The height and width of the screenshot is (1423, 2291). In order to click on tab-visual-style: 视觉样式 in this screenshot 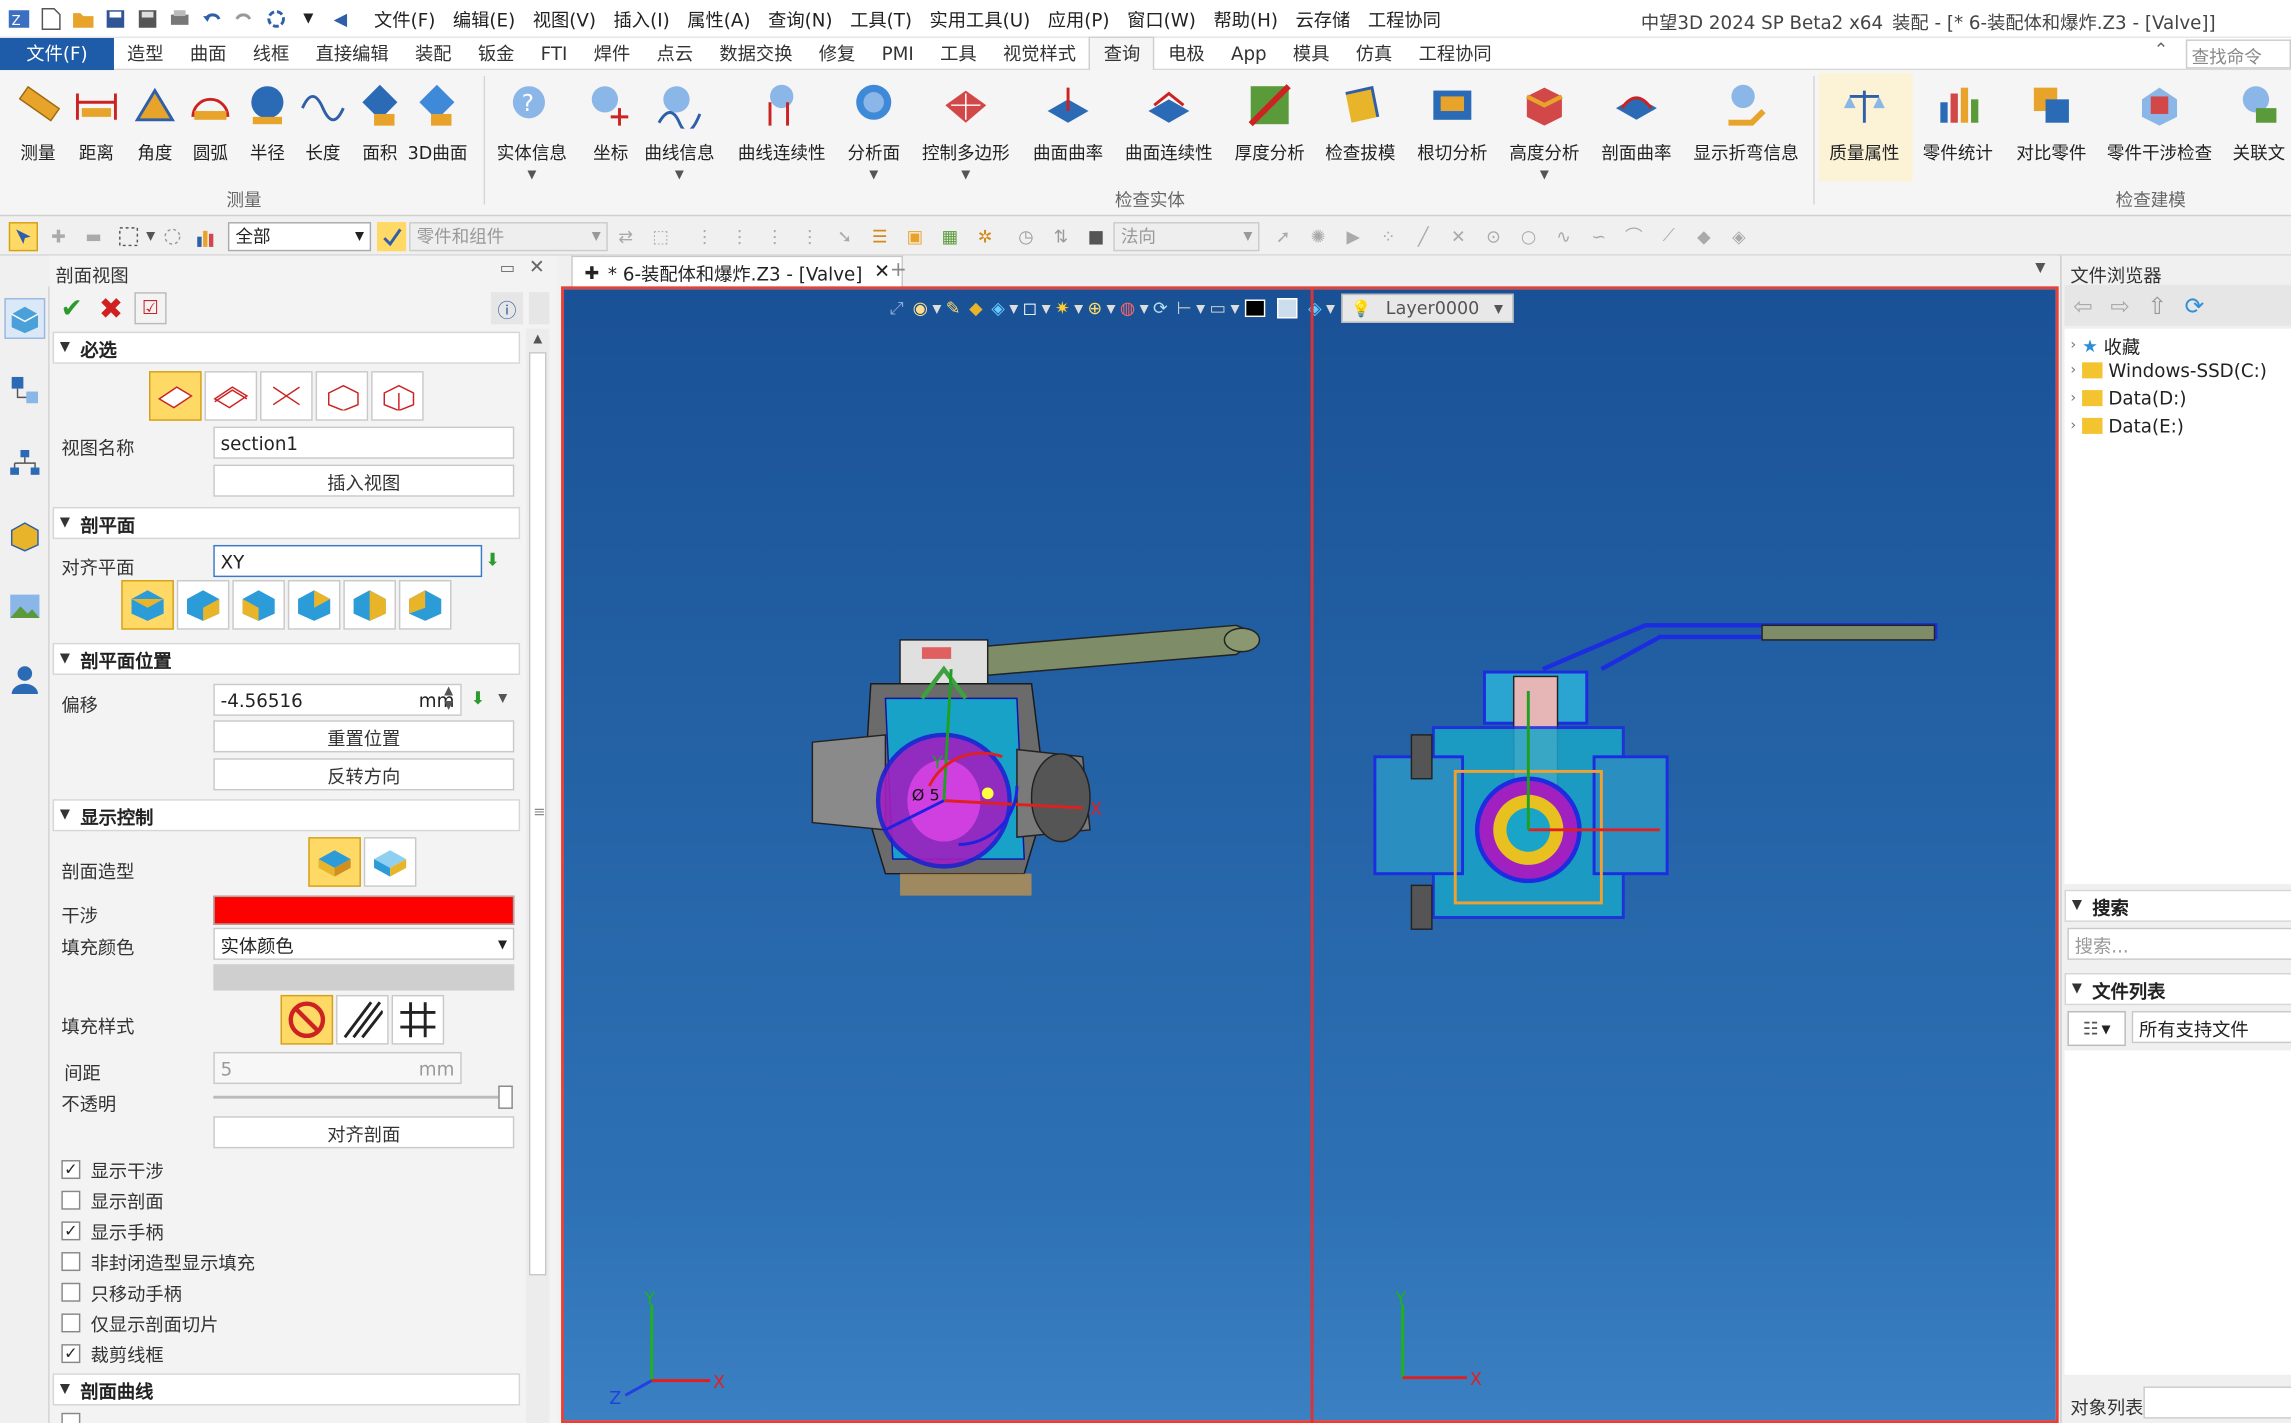, I will do `click(1039, 53)`.